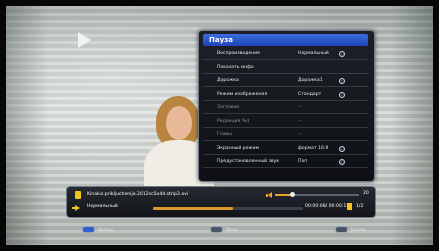 The width and height of the screenshot is (439, 251). Describe the element at coordinates (313, 53) in the screenshot. I see `menu-item-value: Нормальный` at that location.